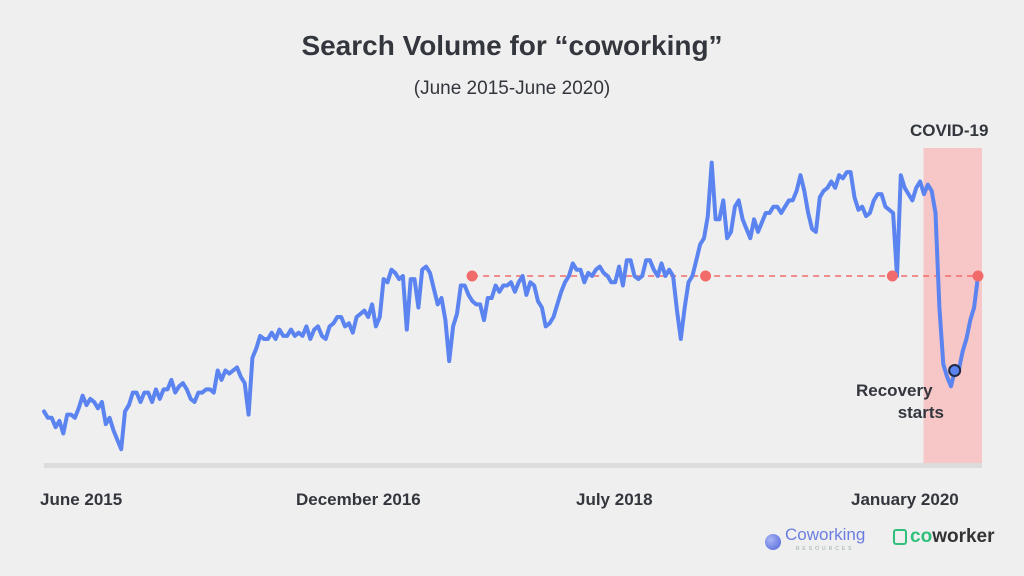  I want to click on recovery-point-marker, so click(955, 370).